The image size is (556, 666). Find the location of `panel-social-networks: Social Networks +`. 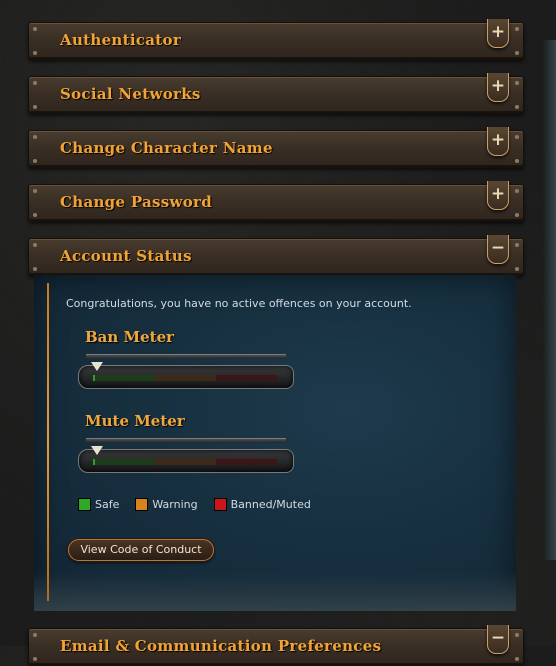

panel-social-networks: Social Networks + is located at coordinates (276, 93).